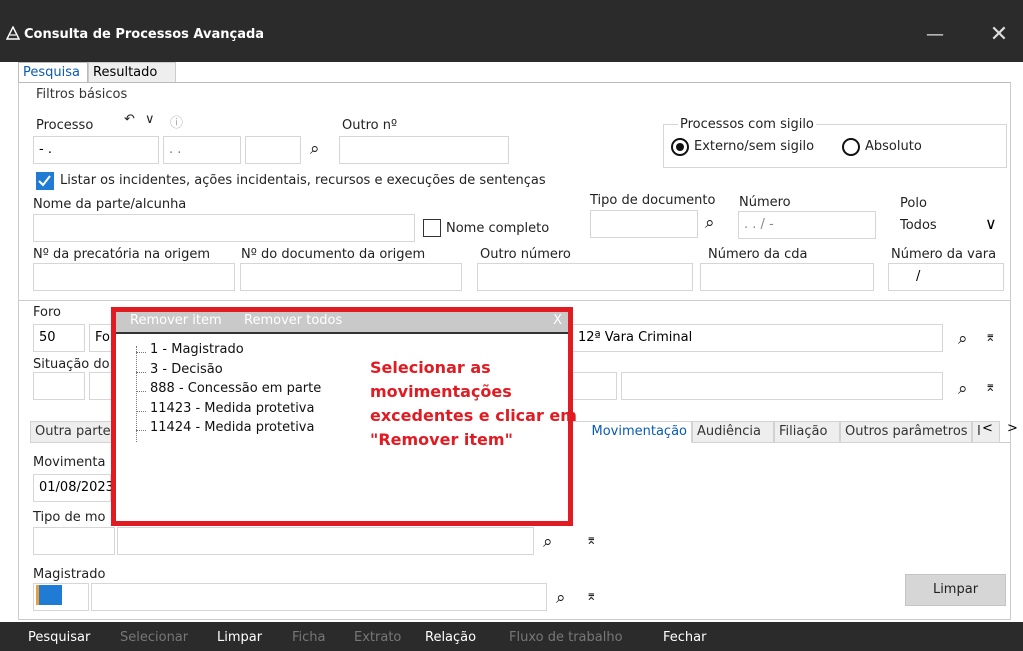  What do you see at coordinates (59, 386) in the screenshot?
I see `situacao-input` at bounding box center [59, 386].